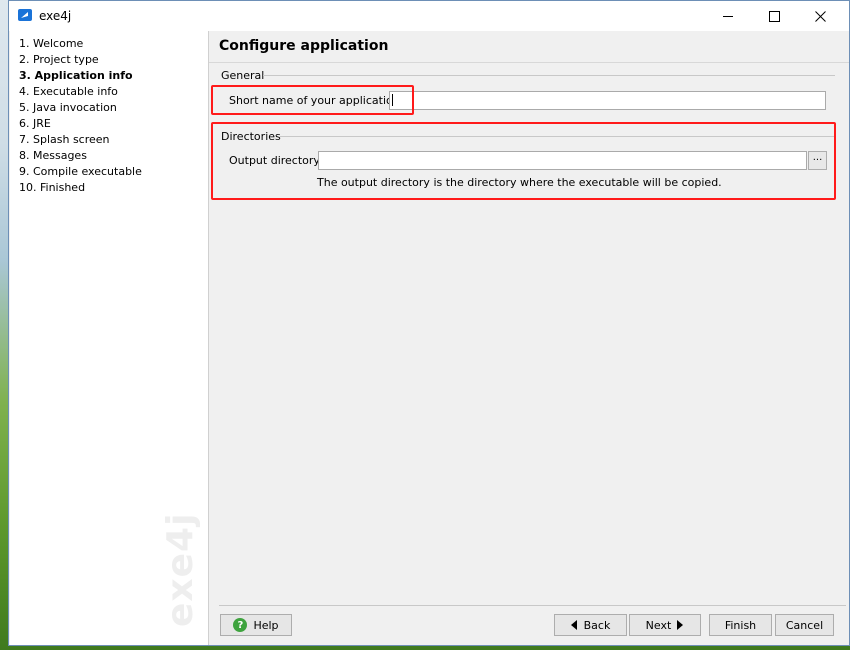  I want to click on general-group-line, so click(549, 75).